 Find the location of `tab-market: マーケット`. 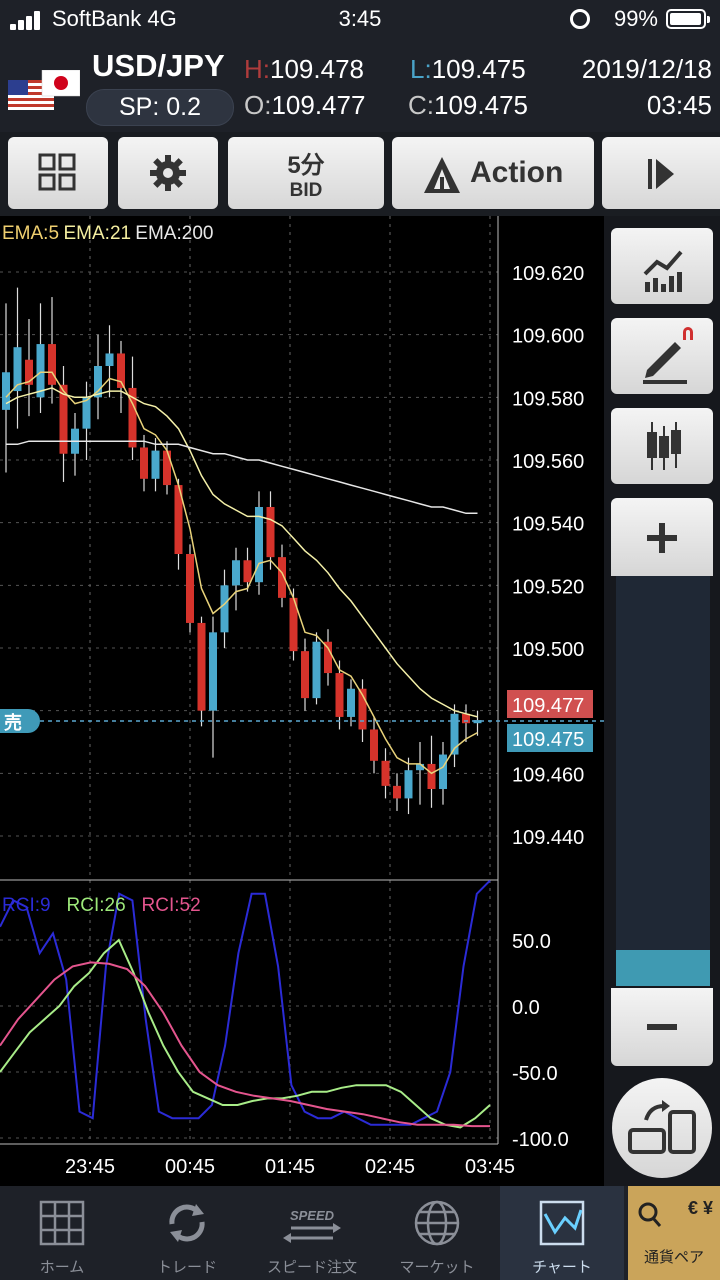

tab-market: マーケット is located at coordinates (437, 1233).